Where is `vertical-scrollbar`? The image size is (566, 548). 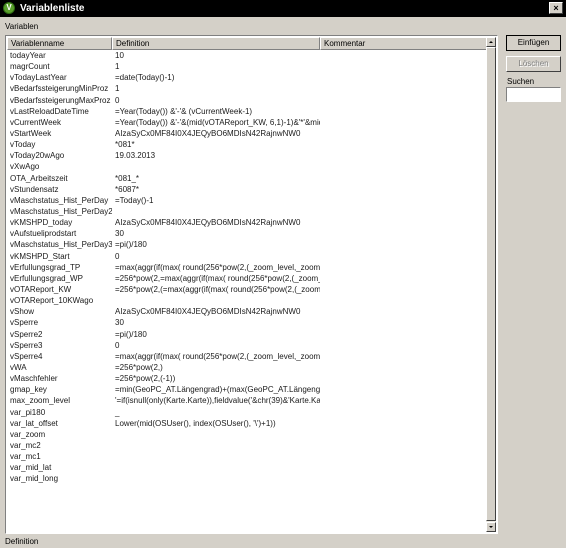 vertical-scrollbar is located at coordinates (491, 284).